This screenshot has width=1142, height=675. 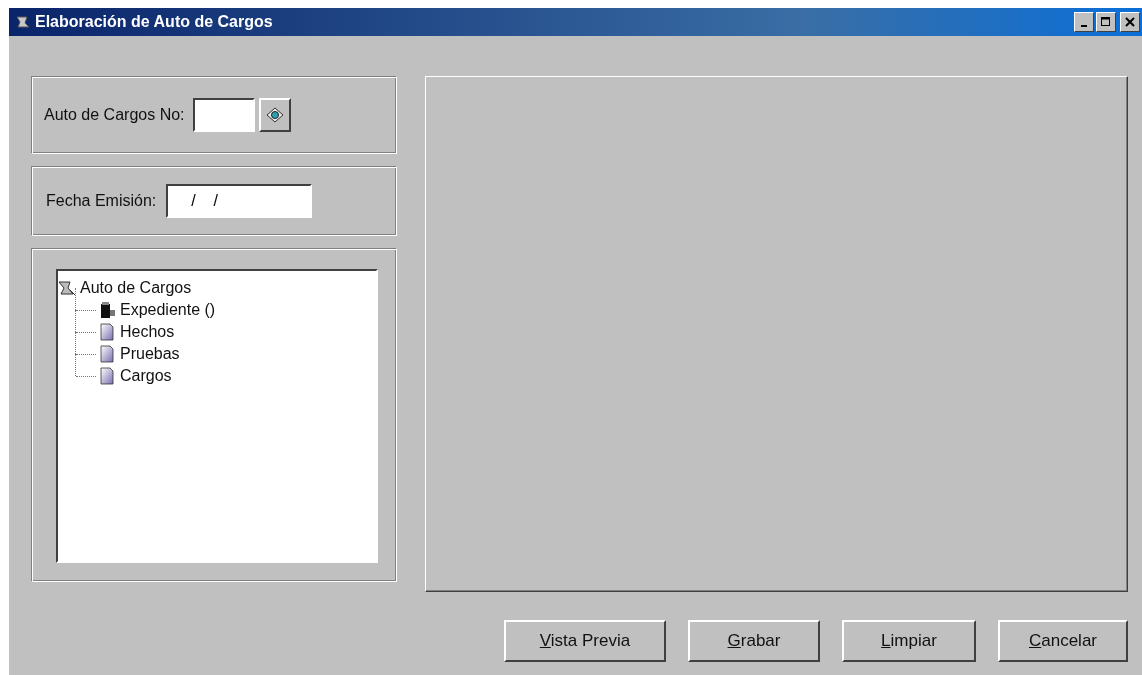 I want to click on close-icon, so click(x=1130, y=22).